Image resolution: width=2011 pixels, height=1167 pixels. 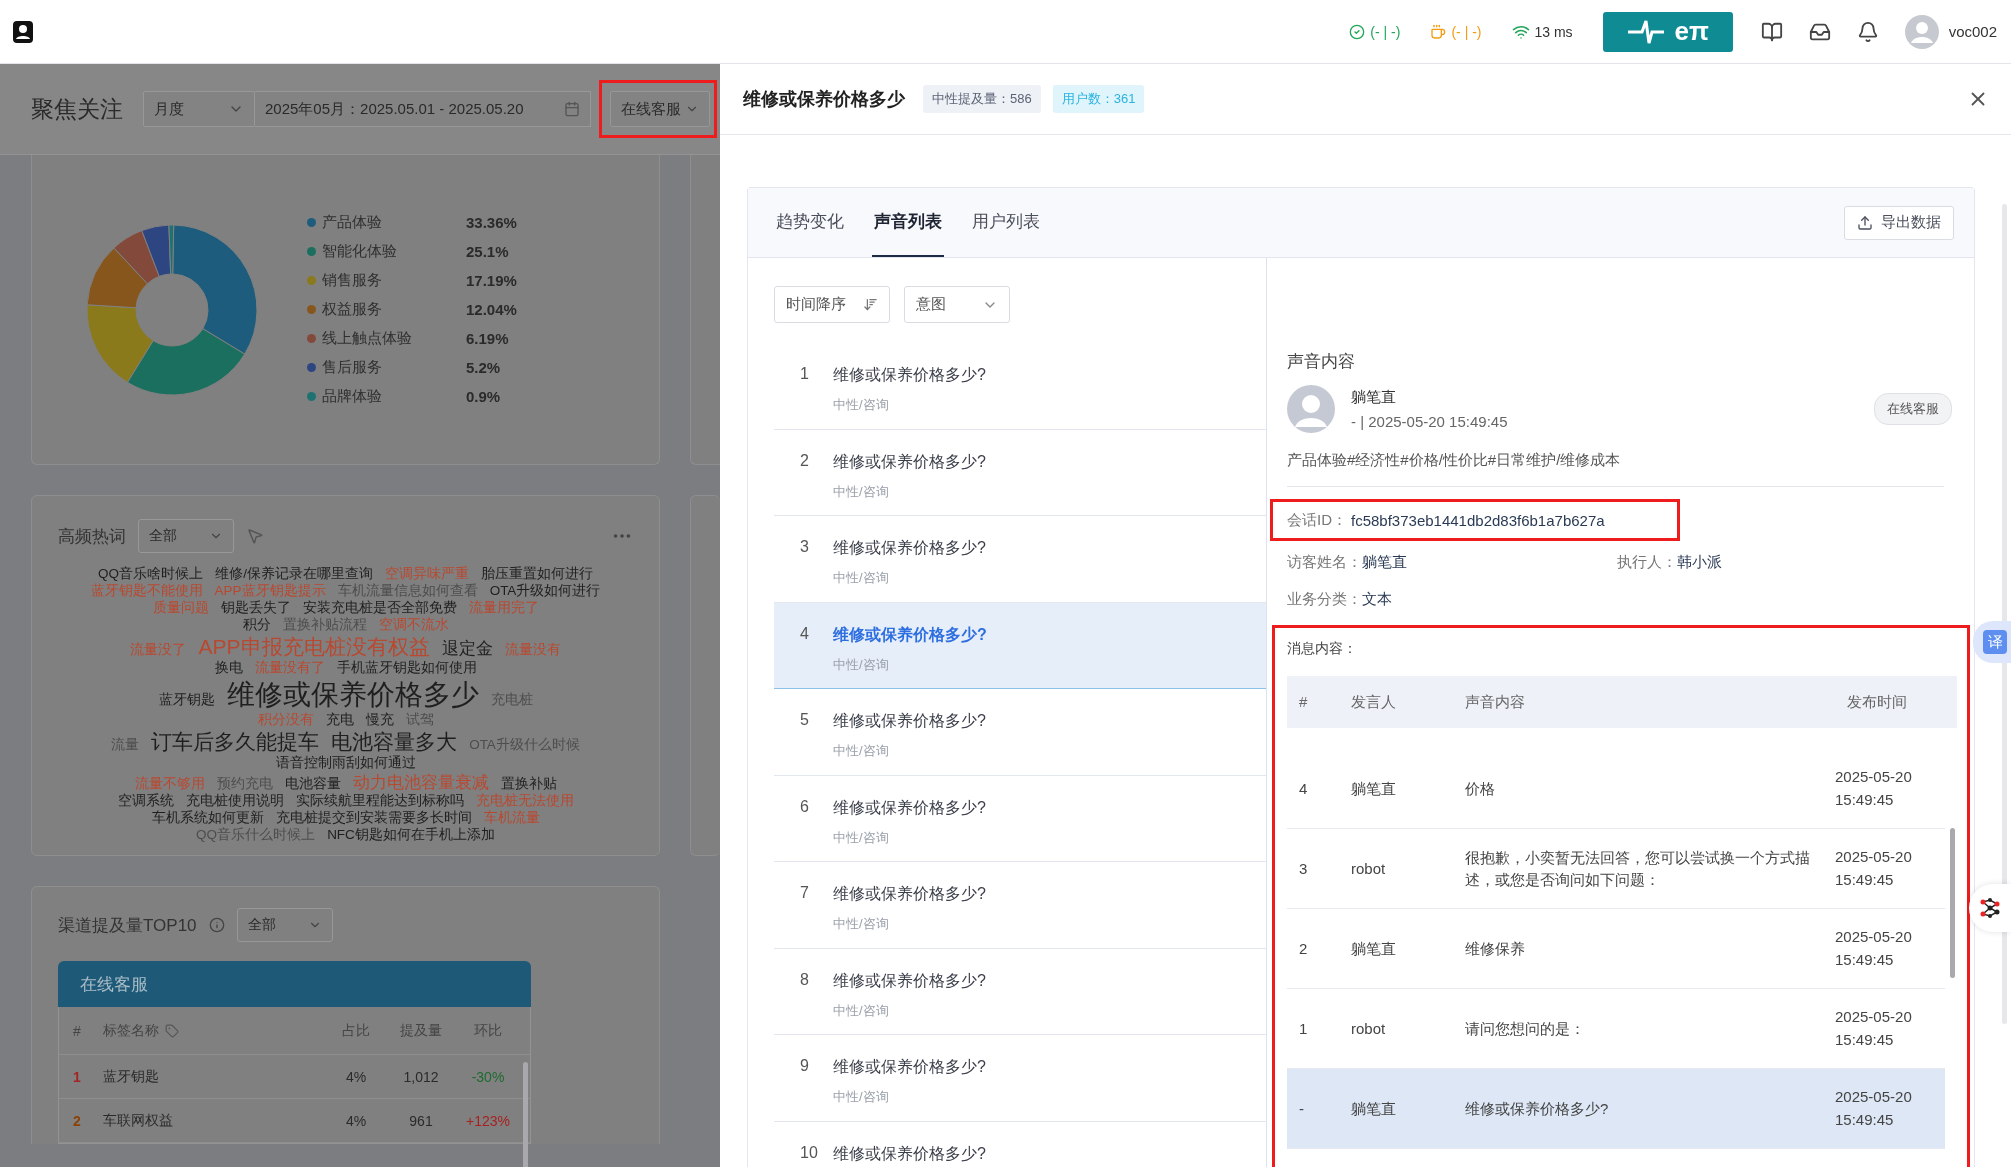 I want to click on tab: 声音列表, so click(x=908, y=222).